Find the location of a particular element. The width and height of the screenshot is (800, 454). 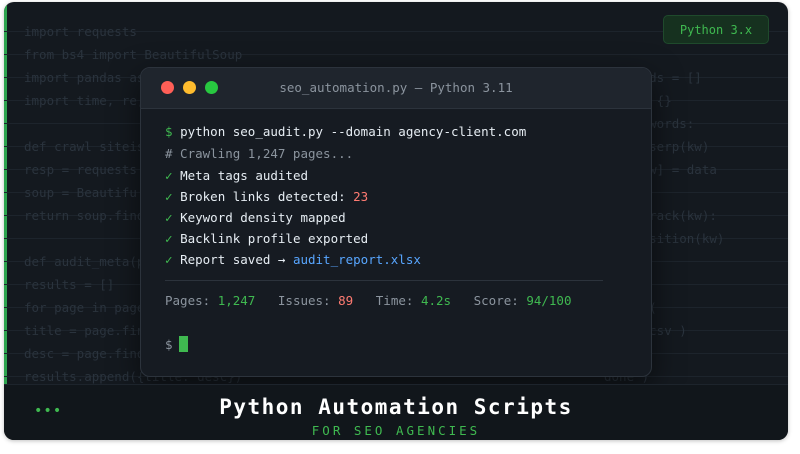

stats-divider is located at coordinates (384, 280).